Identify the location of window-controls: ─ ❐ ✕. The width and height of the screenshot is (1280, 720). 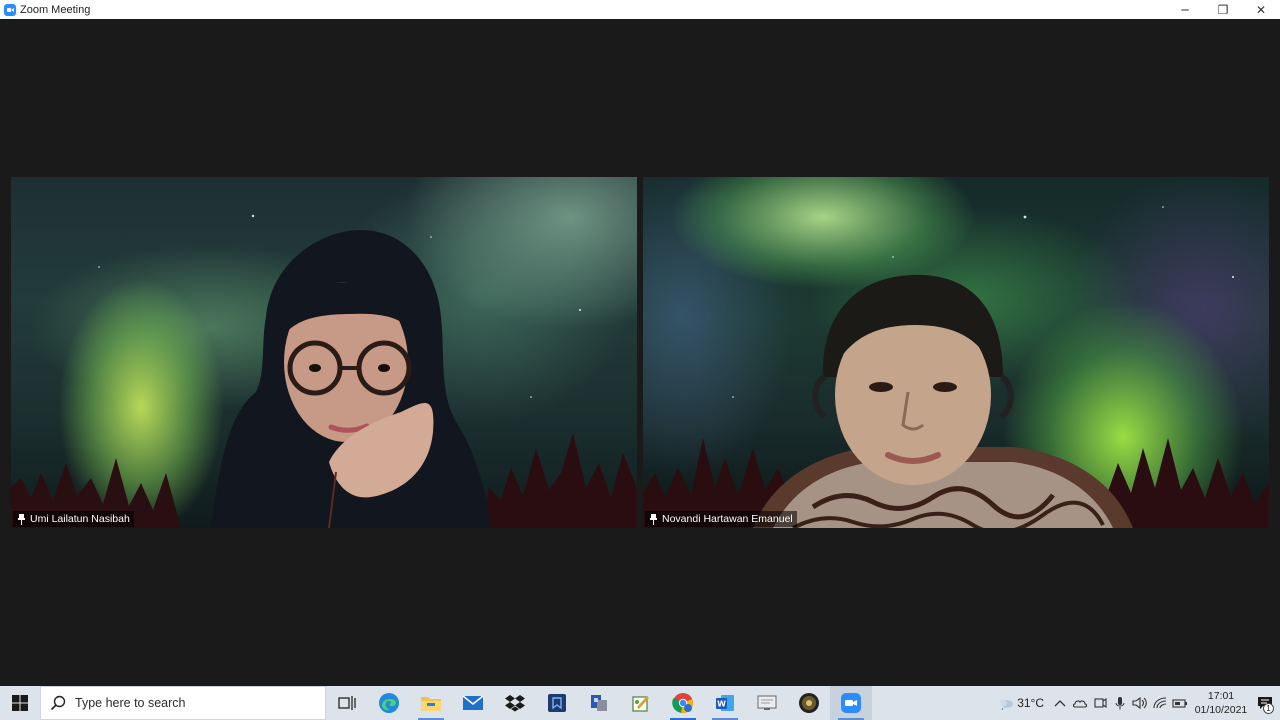
(1223, 9).